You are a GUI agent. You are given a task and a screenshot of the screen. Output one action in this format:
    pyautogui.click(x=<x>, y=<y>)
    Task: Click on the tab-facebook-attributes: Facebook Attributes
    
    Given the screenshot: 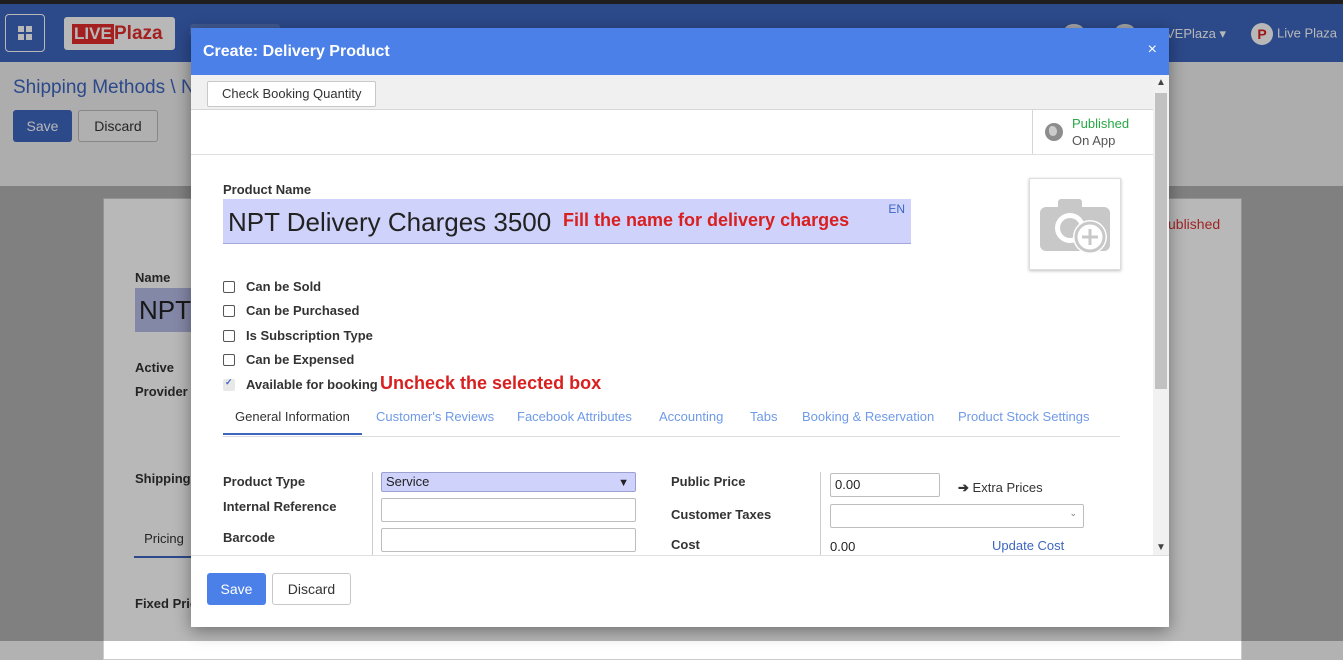 What is the action you would take?
    pyautogui.click(x=574, y=416)
    